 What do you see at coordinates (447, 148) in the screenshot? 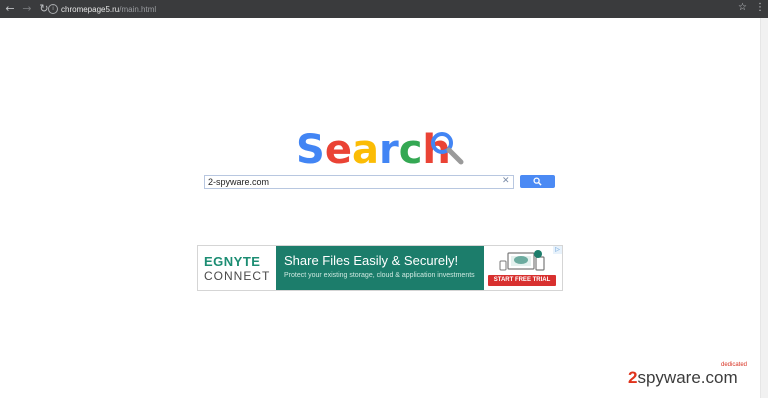
I see `magnifier-logo-icon` at bounding box center [447, 148].